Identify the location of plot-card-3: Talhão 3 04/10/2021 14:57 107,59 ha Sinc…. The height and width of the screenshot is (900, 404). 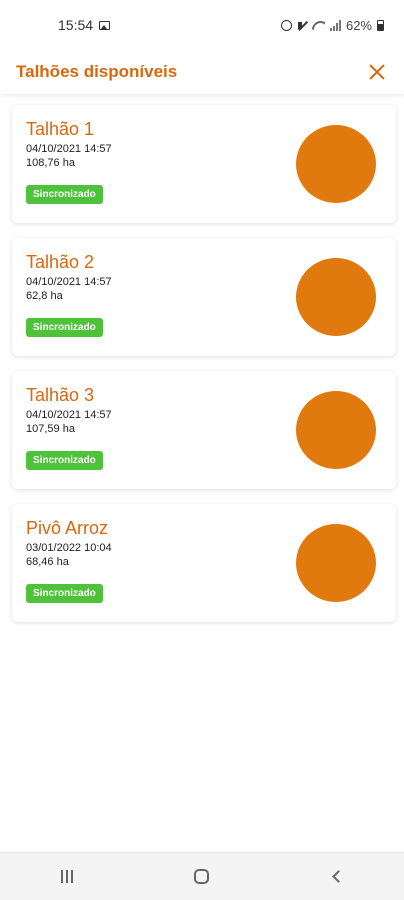
(204, 430).